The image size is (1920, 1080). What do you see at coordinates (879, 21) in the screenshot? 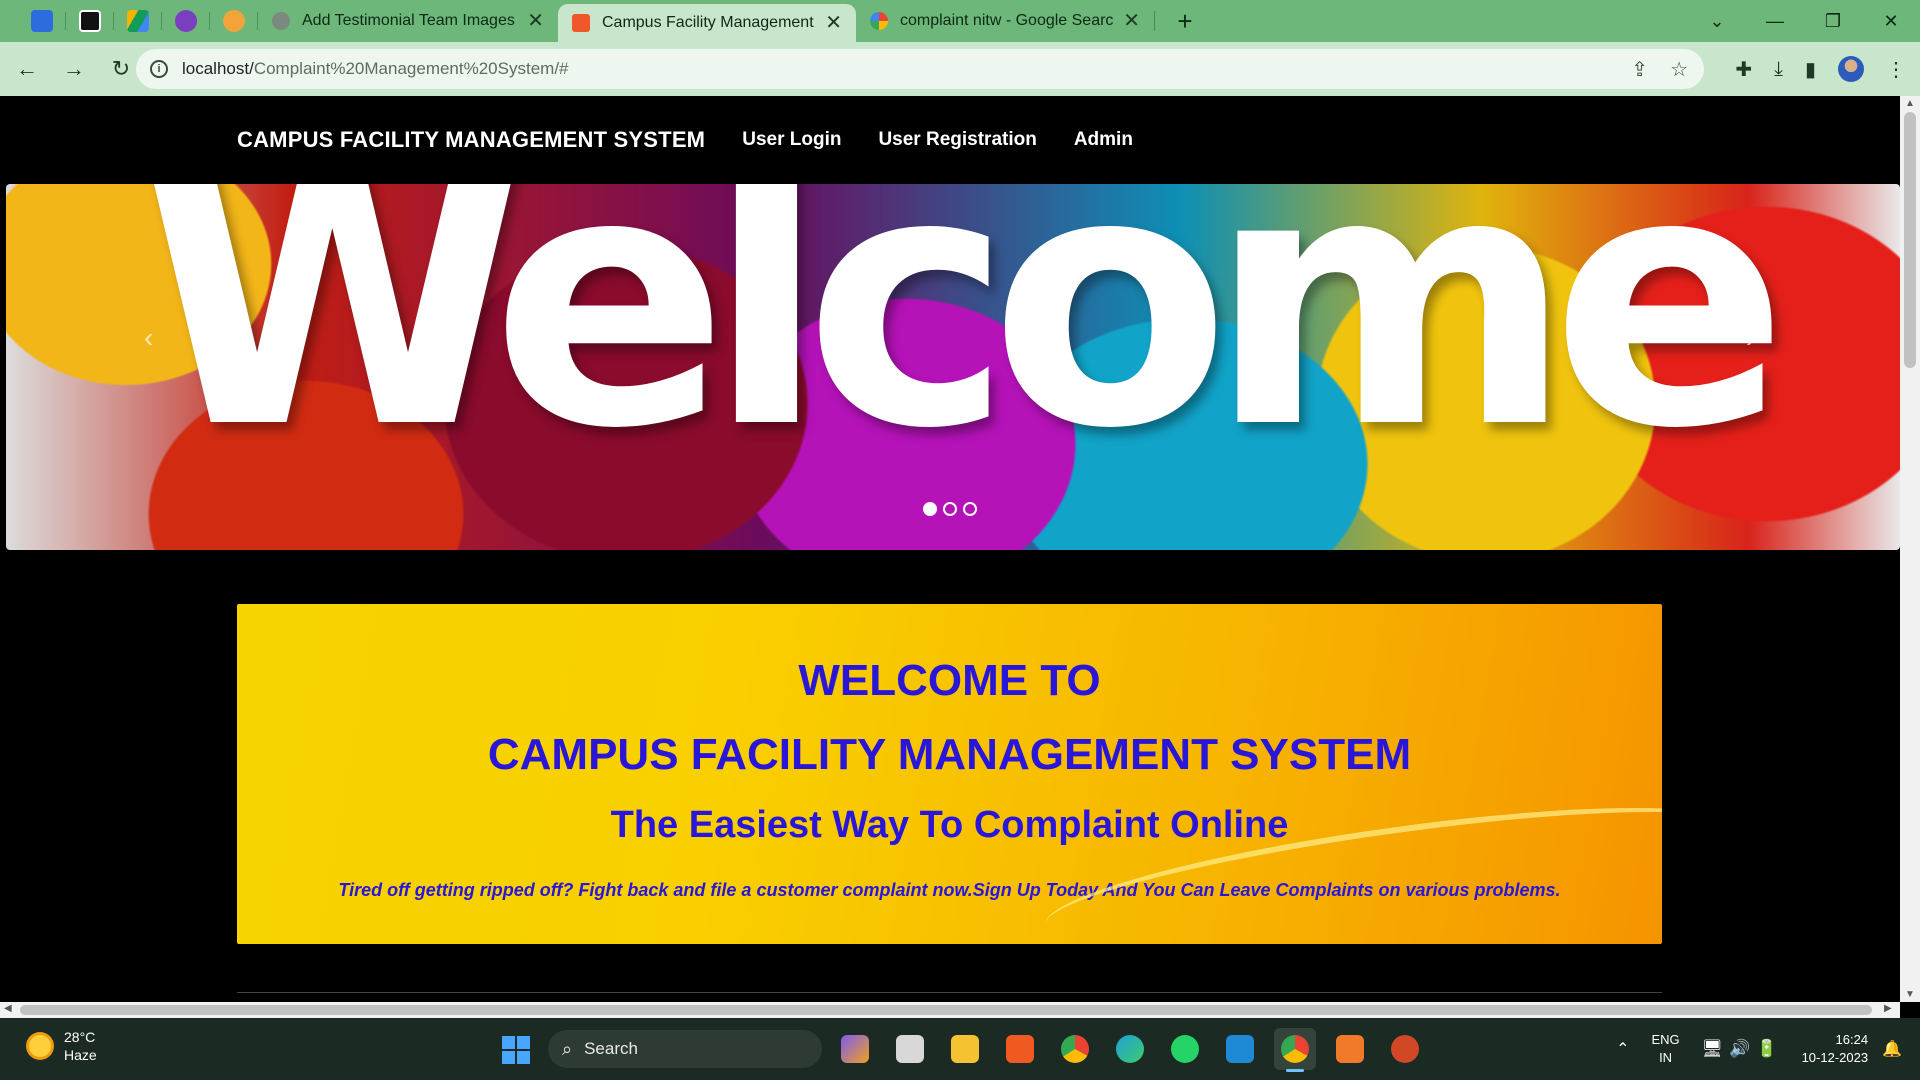
I see `google-icon` at bounding box center [879, 21].